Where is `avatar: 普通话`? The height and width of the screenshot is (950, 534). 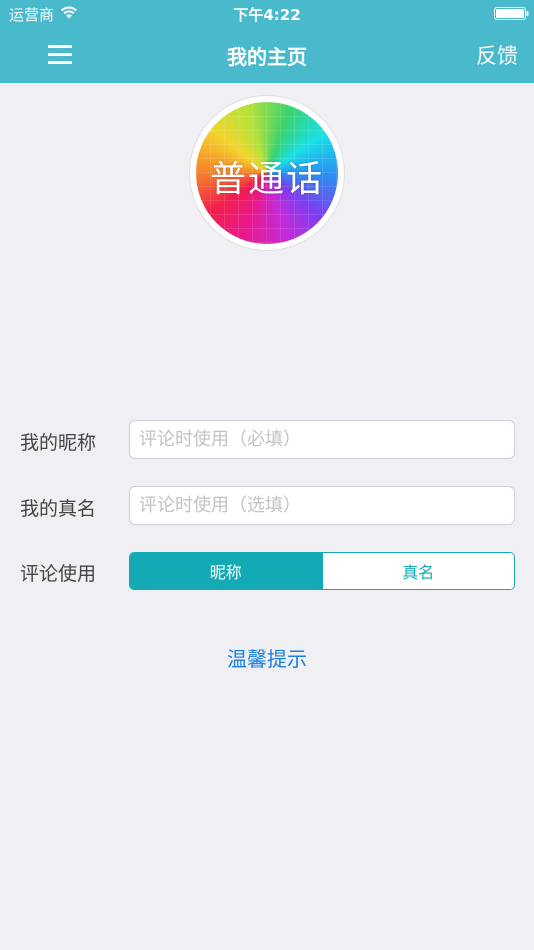 avatar: 普通话 is located at coordinates (267, 173).